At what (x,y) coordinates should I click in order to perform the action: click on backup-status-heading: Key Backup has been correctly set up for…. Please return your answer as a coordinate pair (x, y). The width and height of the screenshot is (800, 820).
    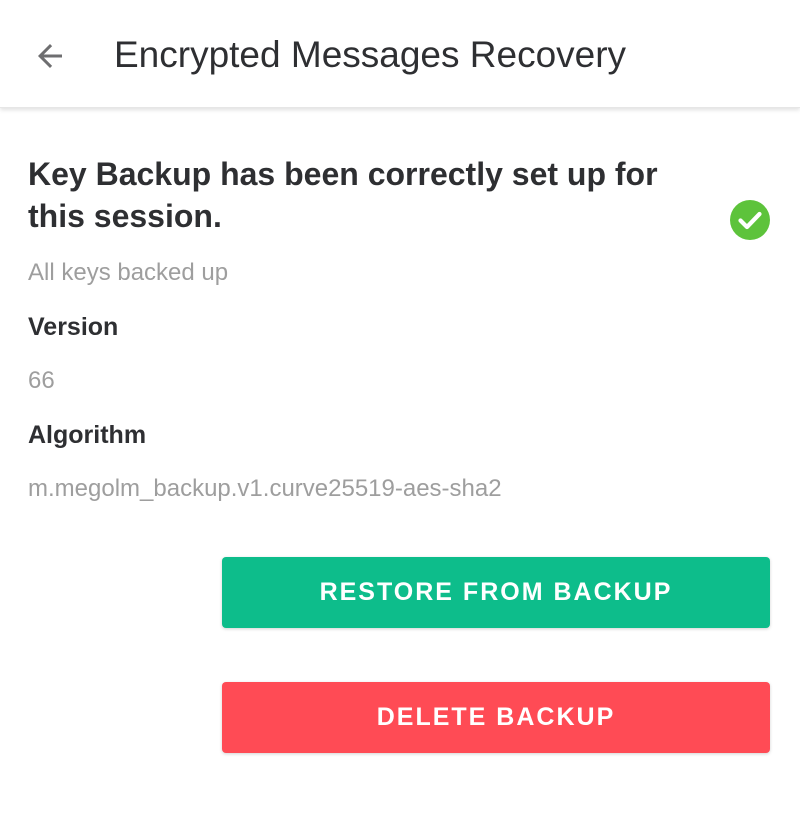
    Looking at the image, I should click on (343, 195).